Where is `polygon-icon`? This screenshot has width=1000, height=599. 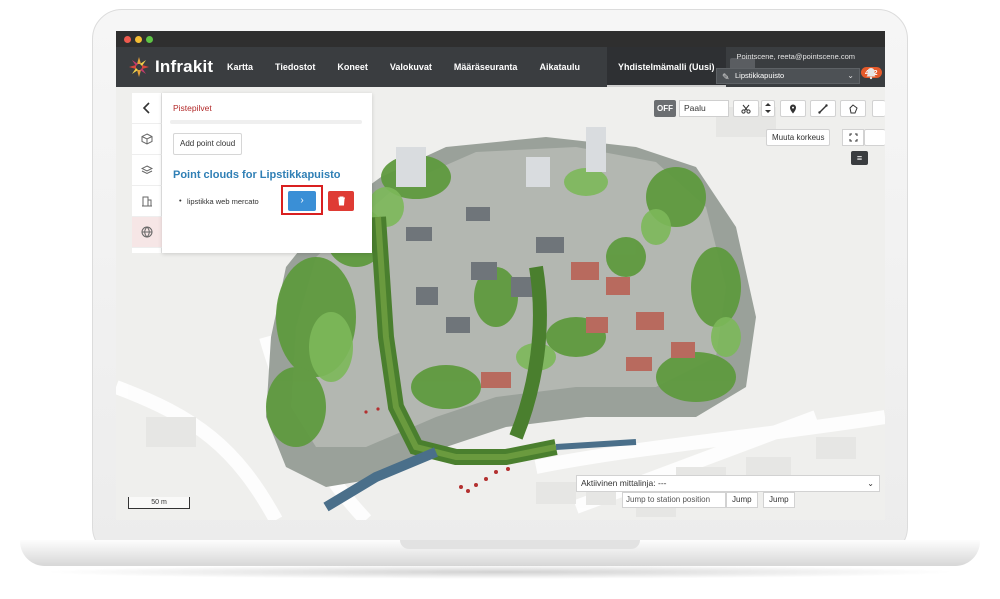
polygon-icon is located at coordinates (853, 109).